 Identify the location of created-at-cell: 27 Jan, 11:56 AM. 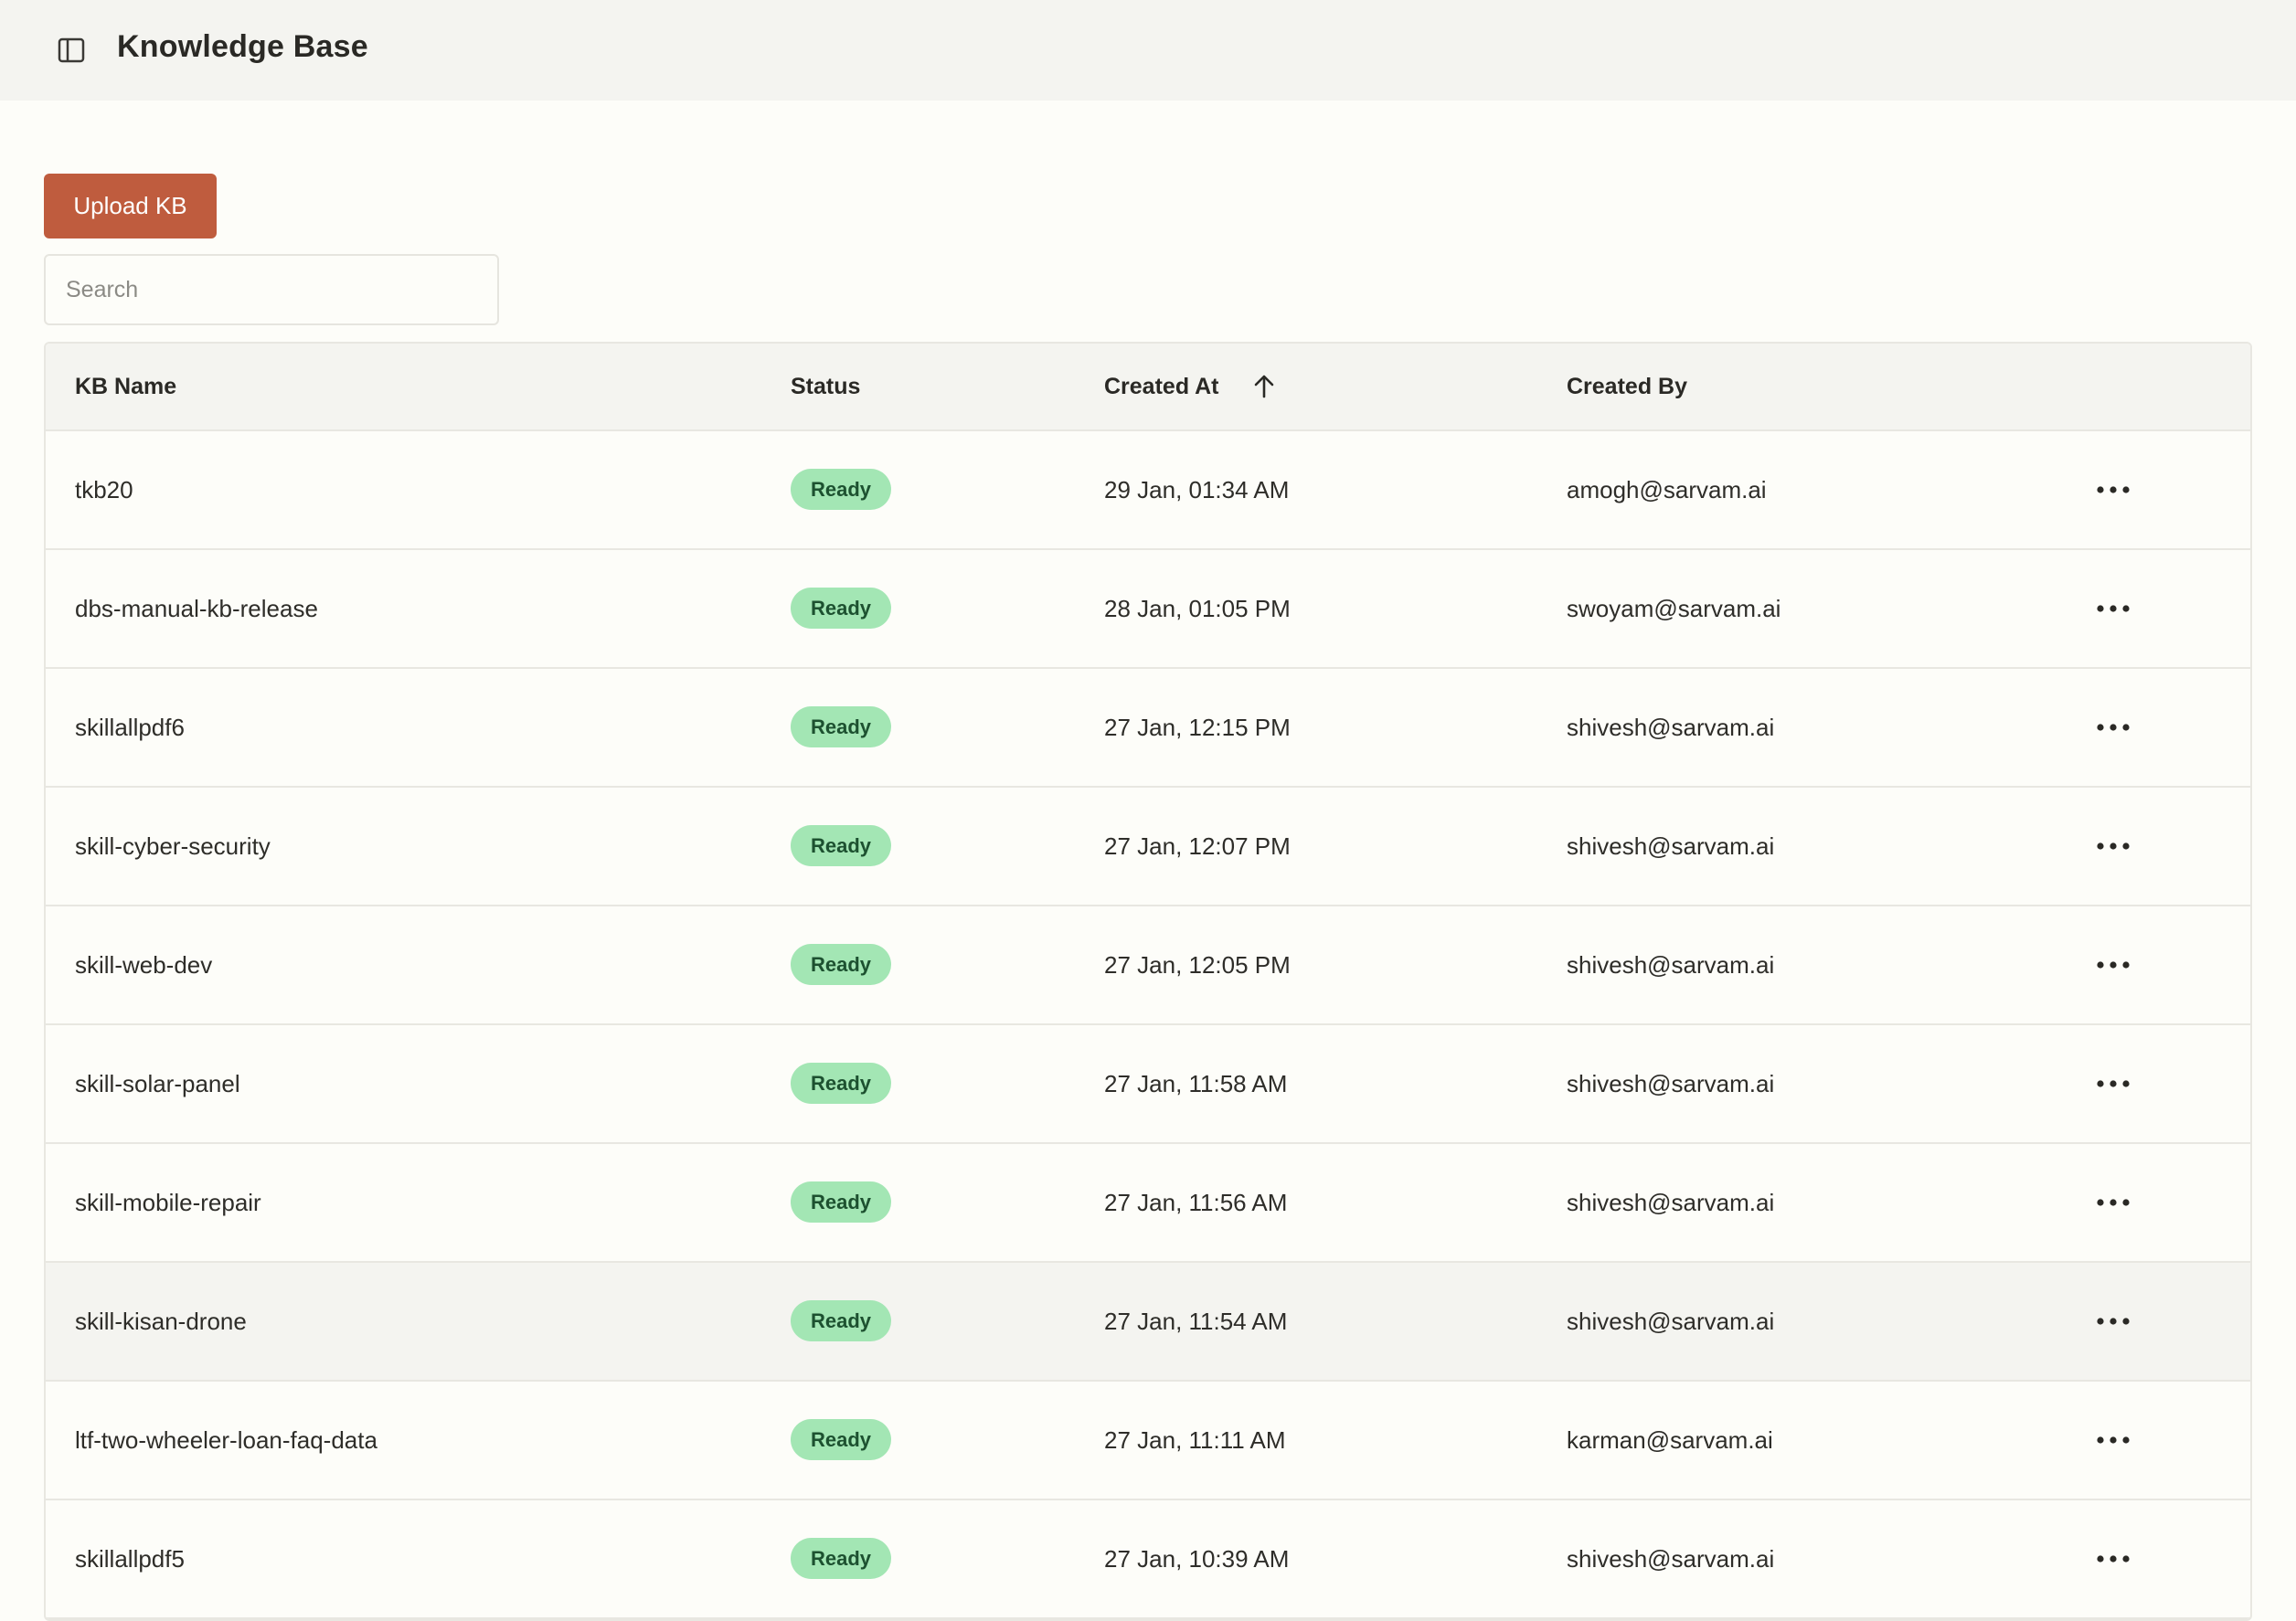
(1196, 1202).